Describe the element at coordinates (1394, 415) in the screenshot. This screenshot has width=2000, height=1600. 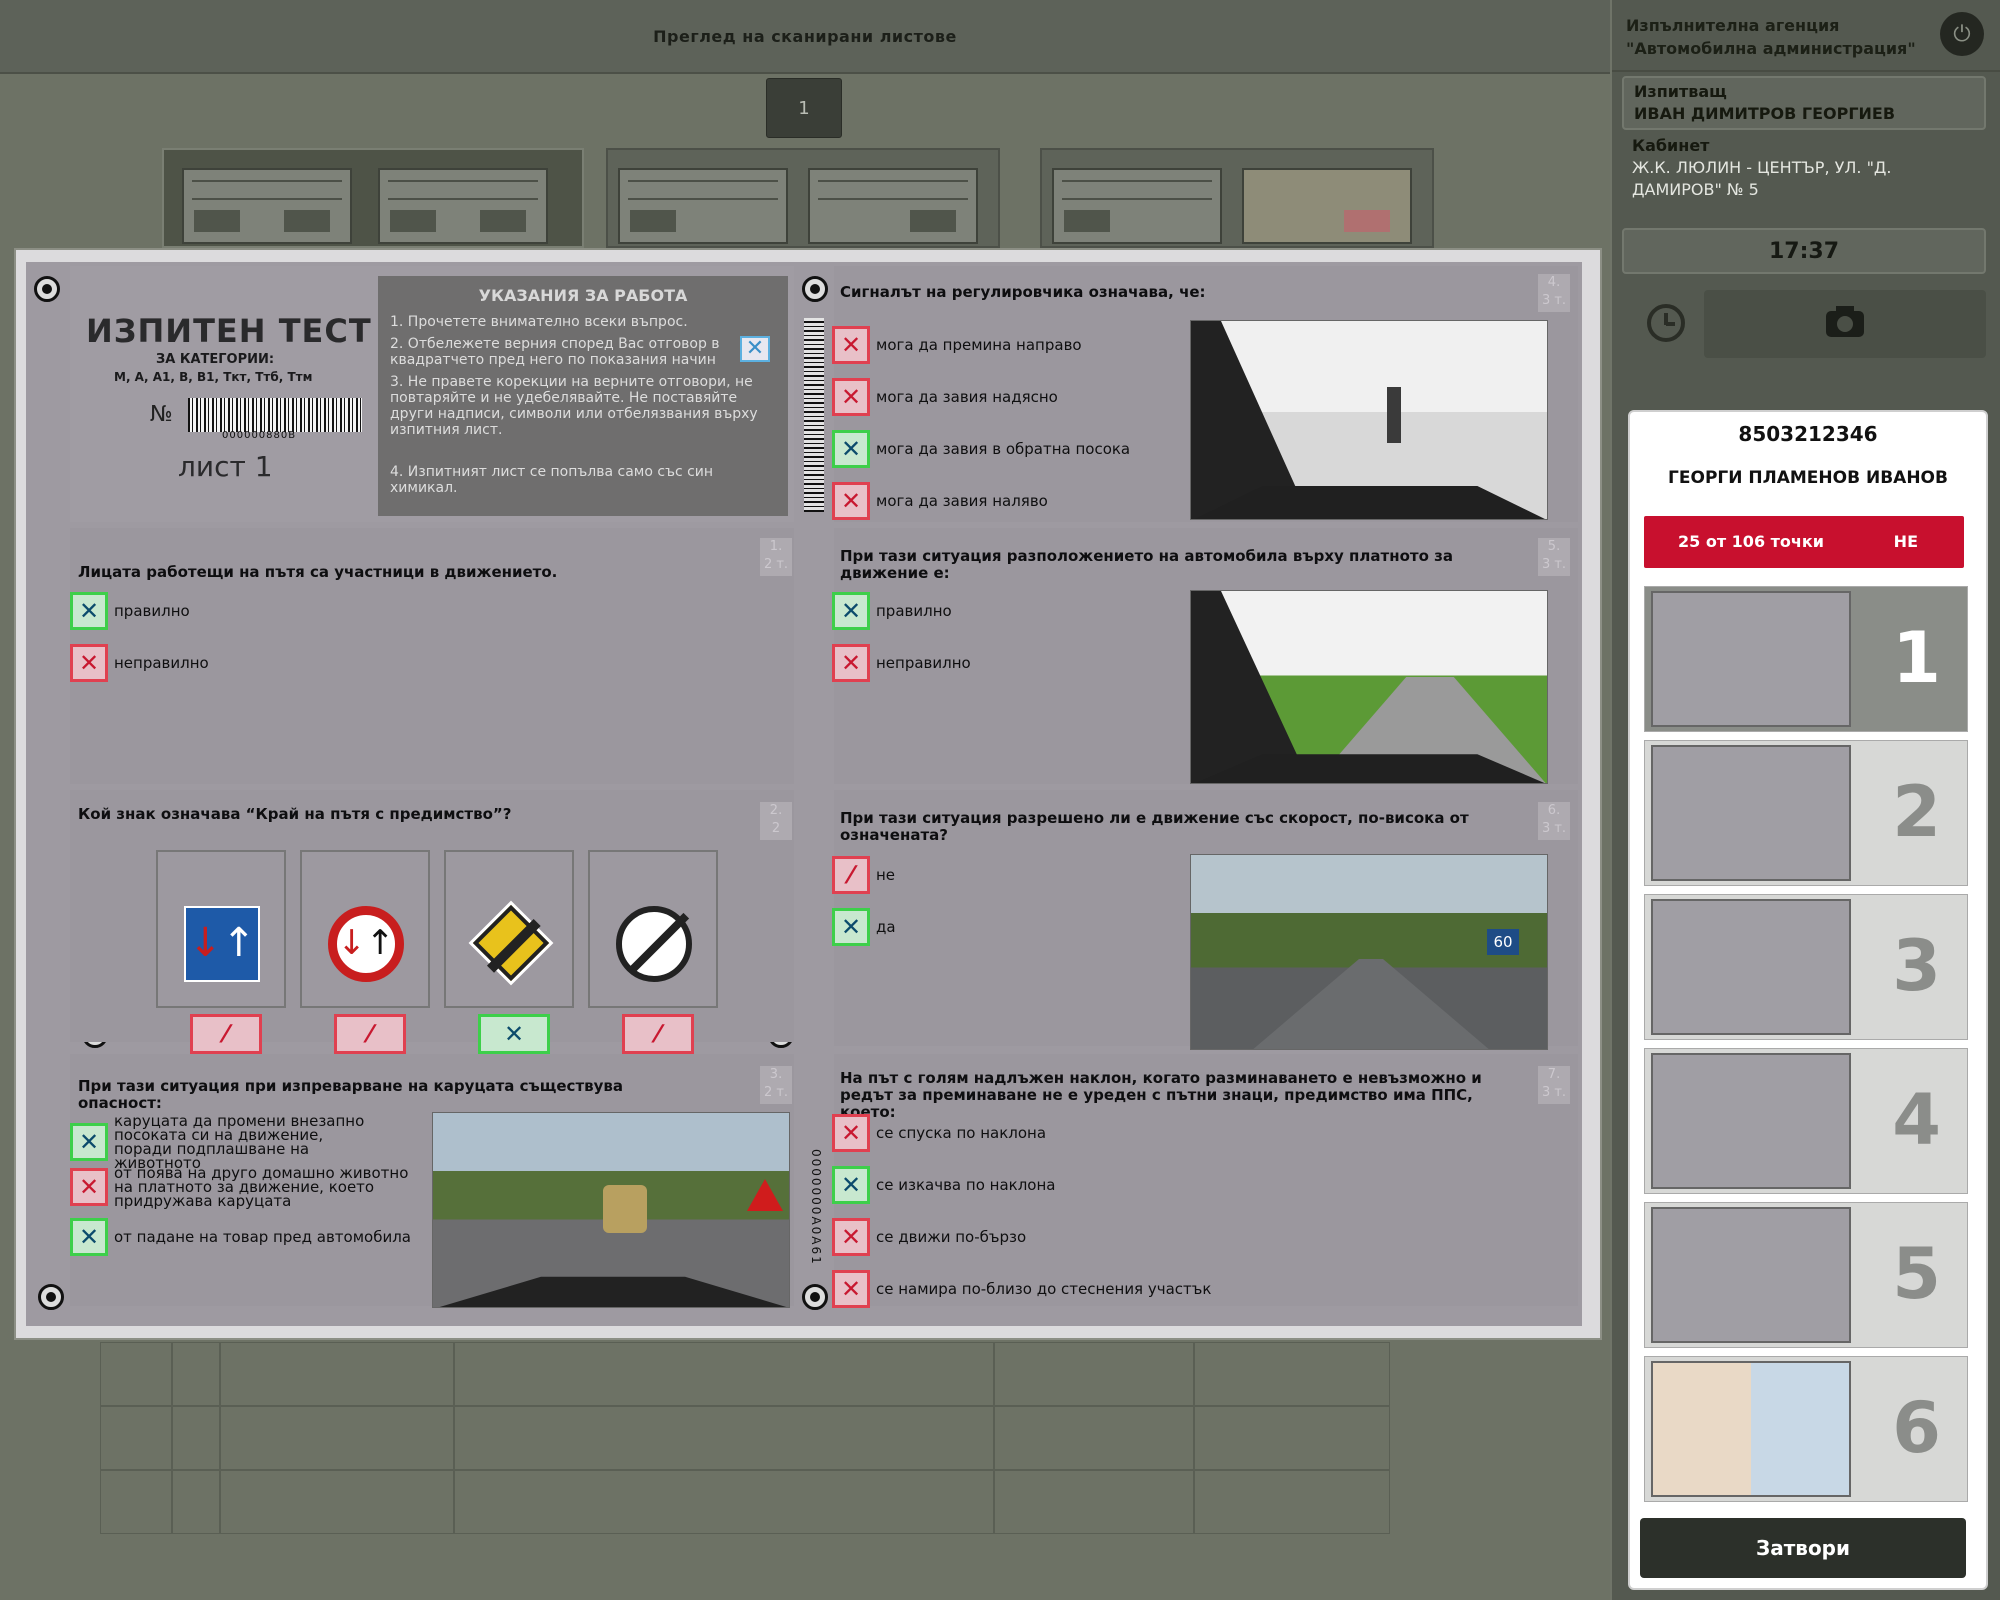
I see `traffic-officer` at that location.